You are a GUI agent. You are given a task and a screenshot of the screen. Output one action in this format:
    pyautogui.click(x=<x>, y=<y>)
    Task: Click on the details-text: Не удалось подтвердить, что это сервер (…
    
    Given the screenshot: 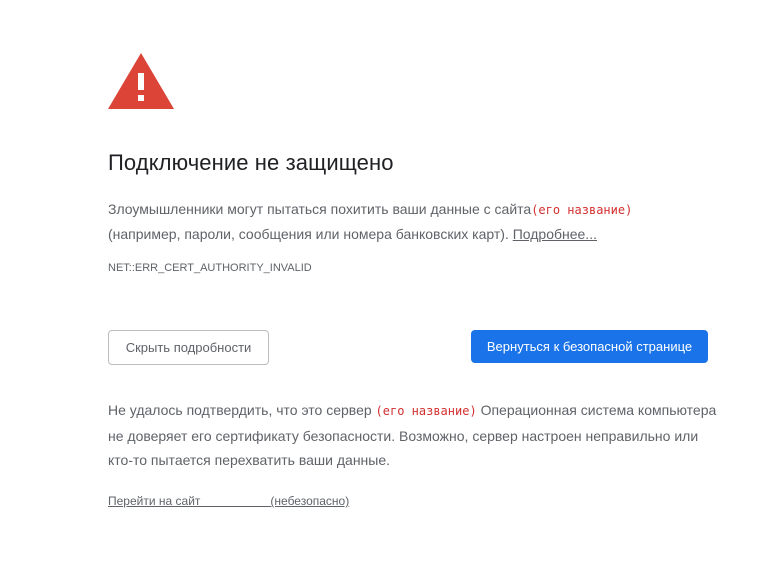 What is the action you would take?
    pyautogui.click(x=413, y=435)
    